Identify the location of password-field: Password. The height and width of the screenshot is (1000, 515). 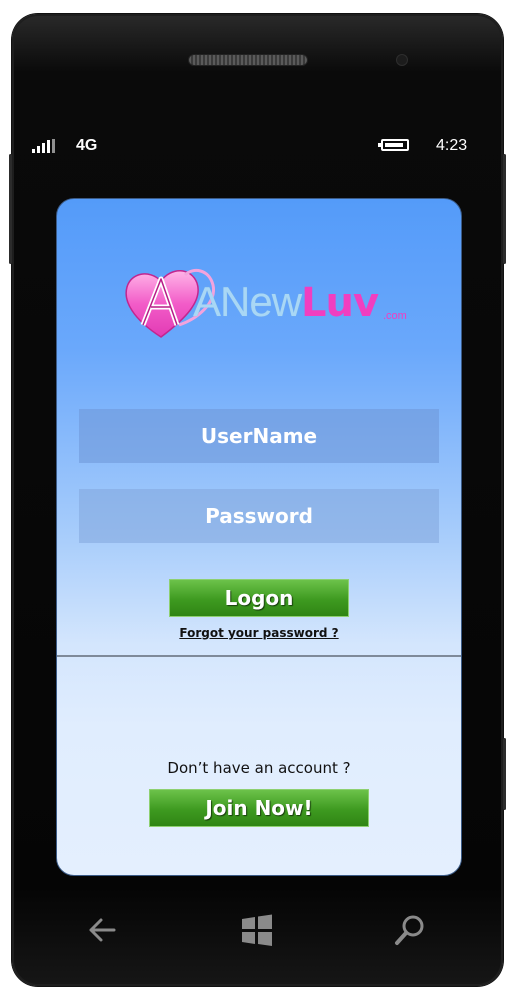
(259, 516).